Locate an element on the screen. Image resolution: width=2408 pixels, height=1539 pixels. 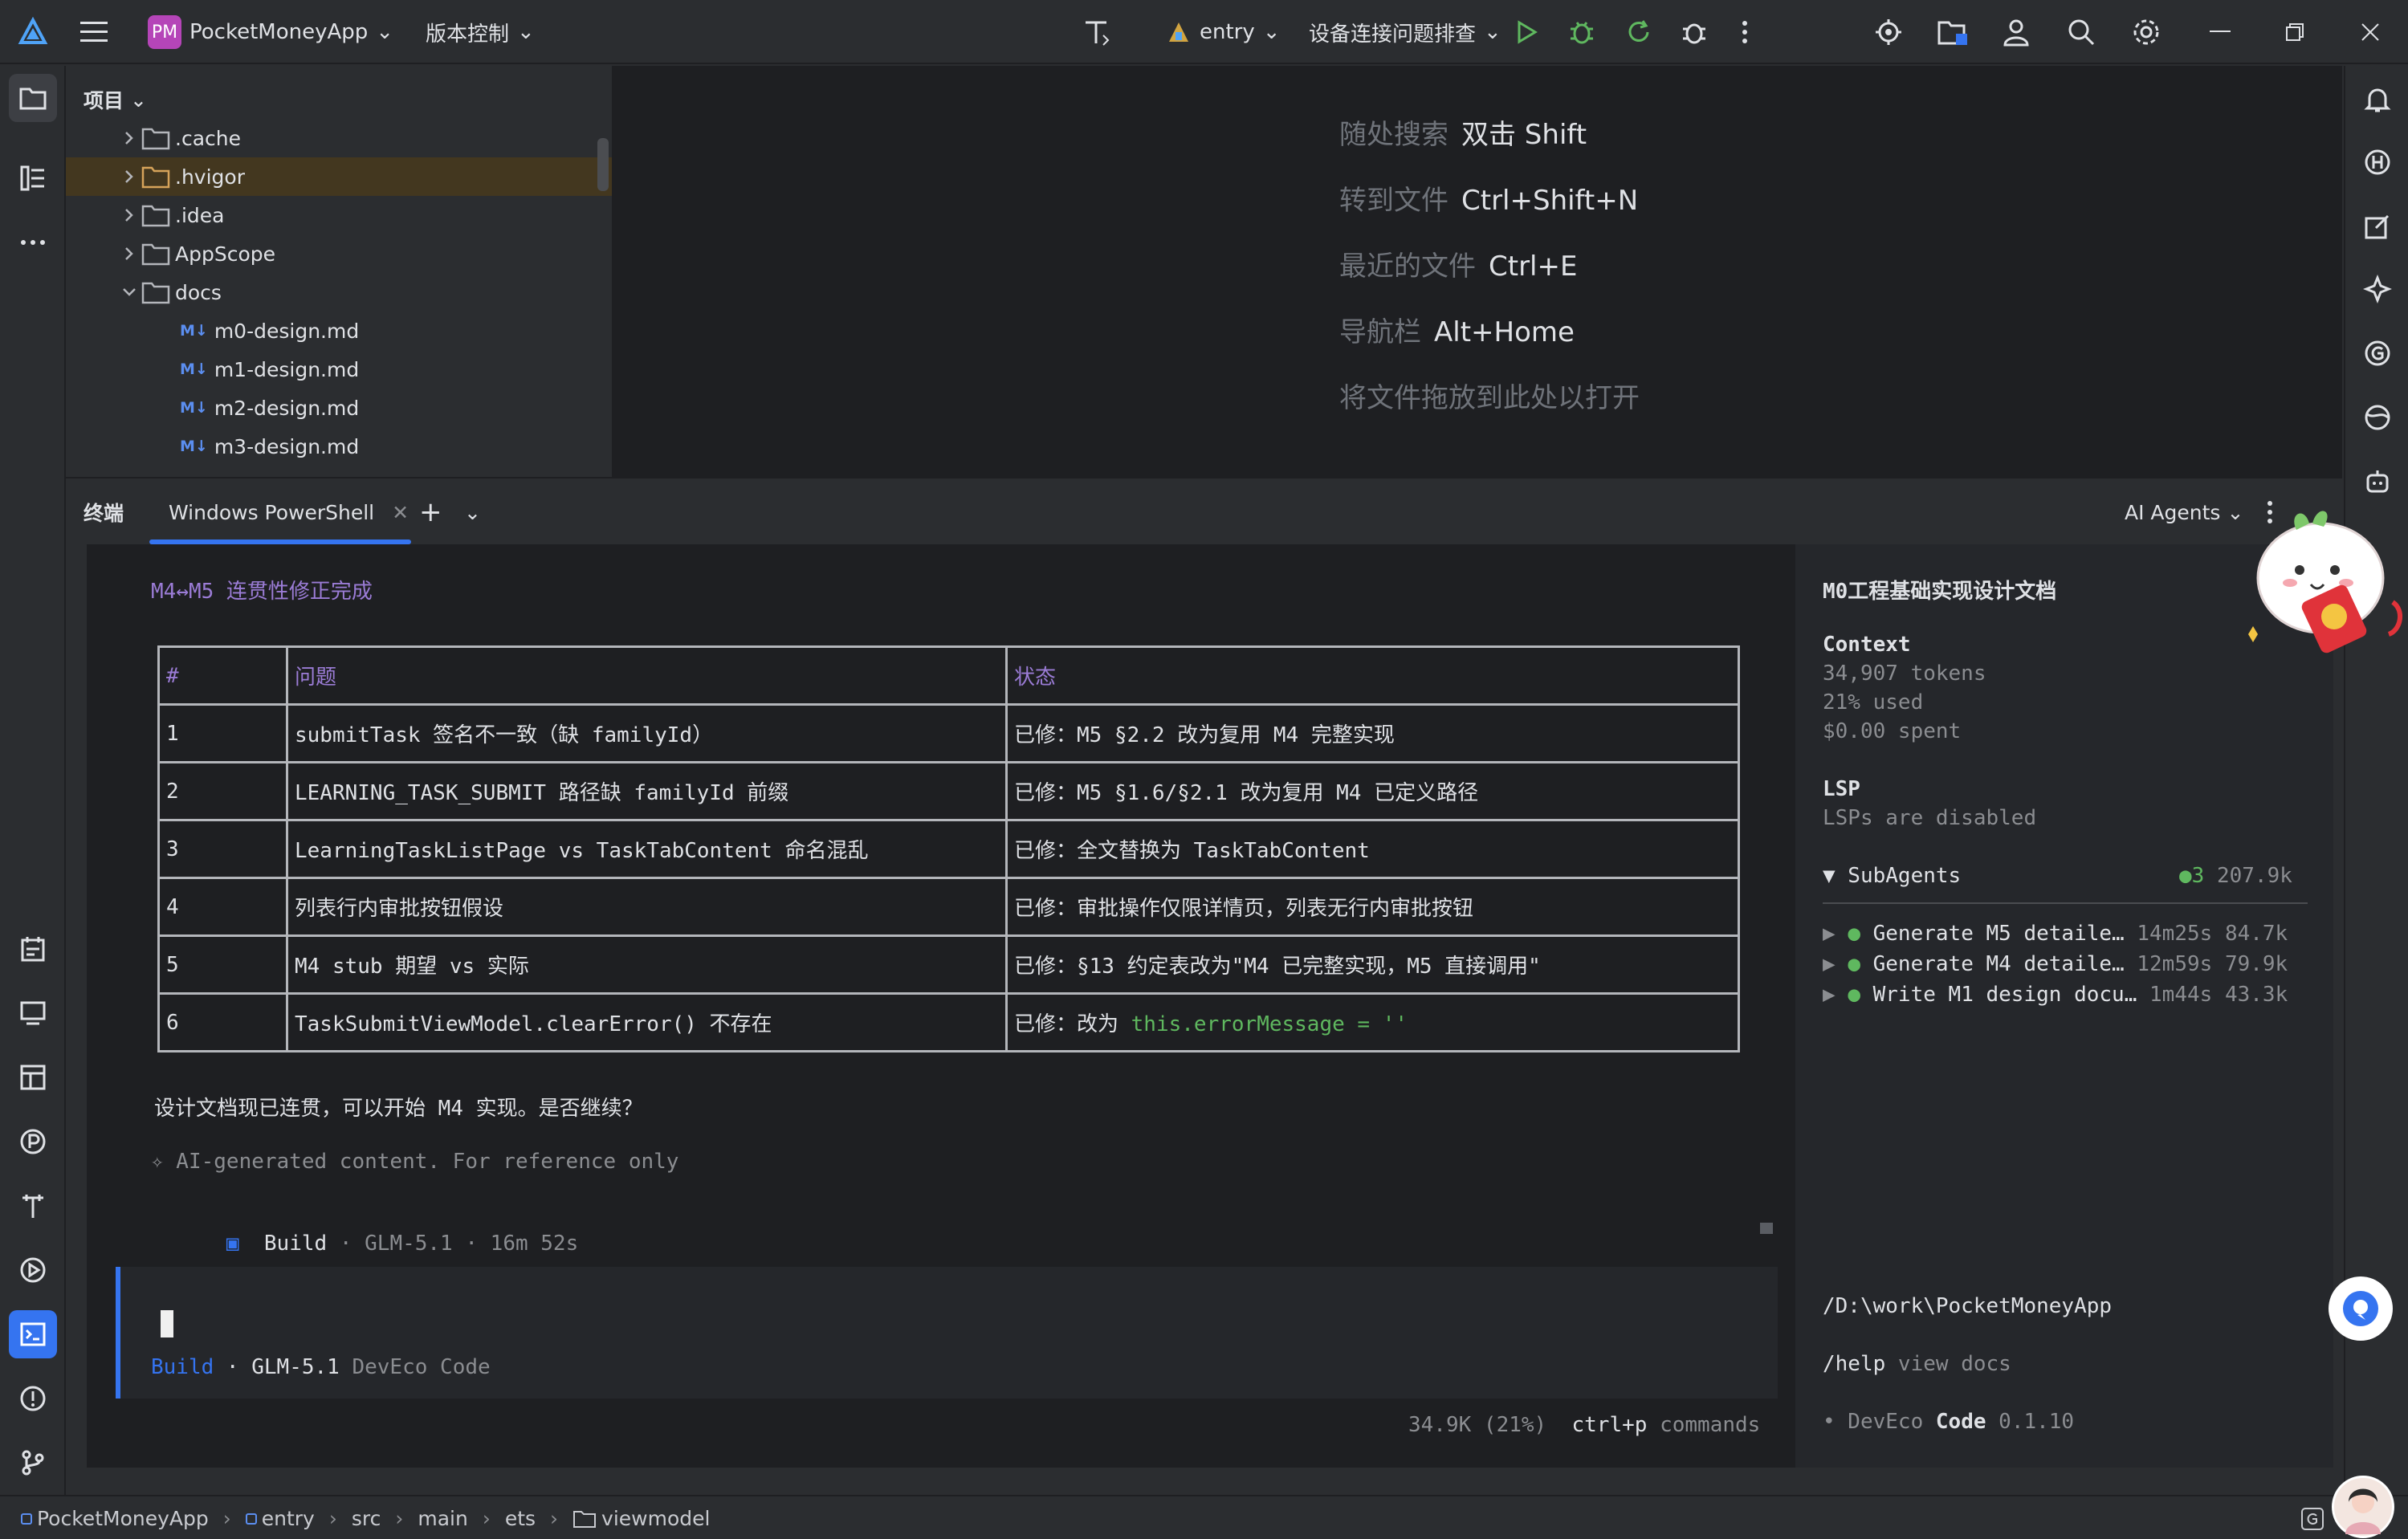
breadcrumb-item: PocketMoneyApp is located at coordinates (115, 1519).